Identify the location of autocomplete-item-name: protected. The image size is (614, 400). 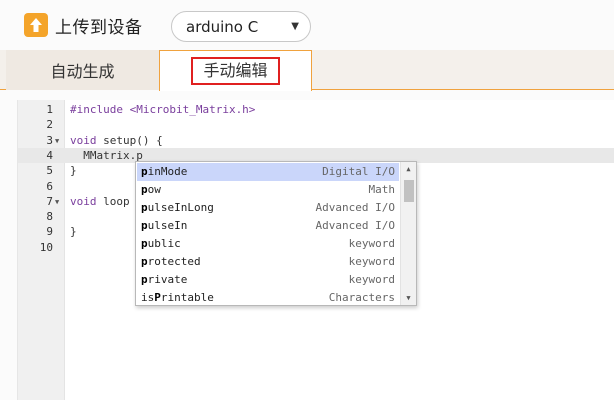
(171, 262).